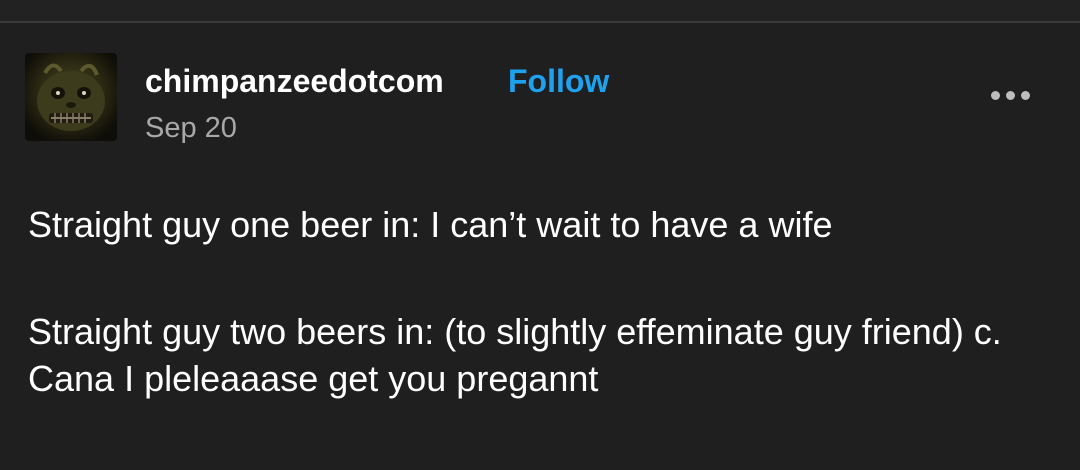 This screenshot has height=470, width=1080. What do you see at coordinates (191, 128) in the screenshot?
I see `post-date: Sep 20` at bounding box center [191, 128].